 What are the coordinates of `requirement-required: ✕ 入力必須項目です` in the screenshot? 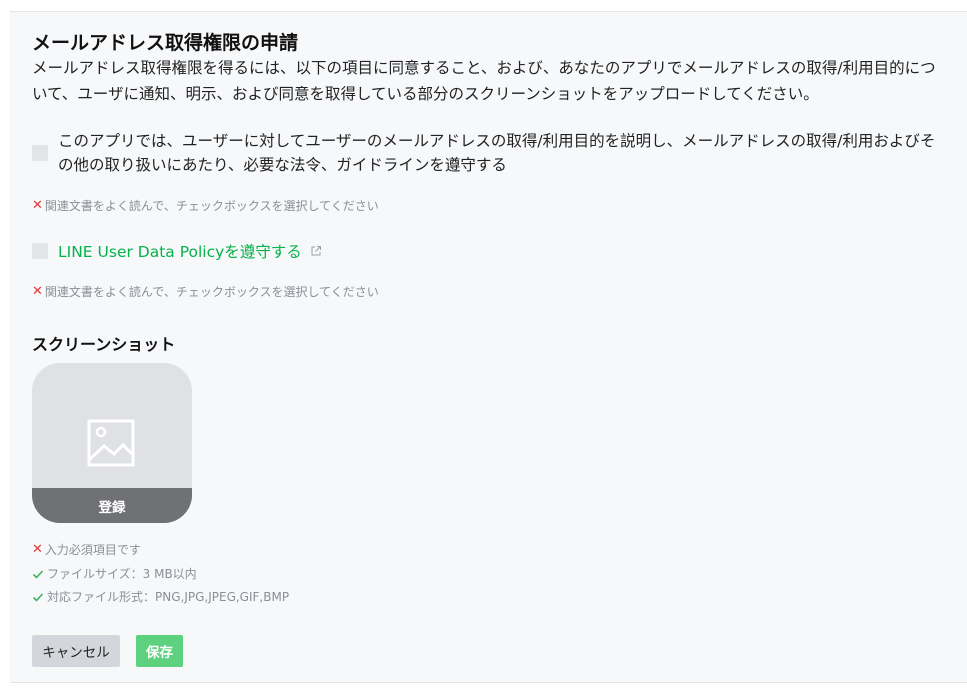 It's located at (86, 549).